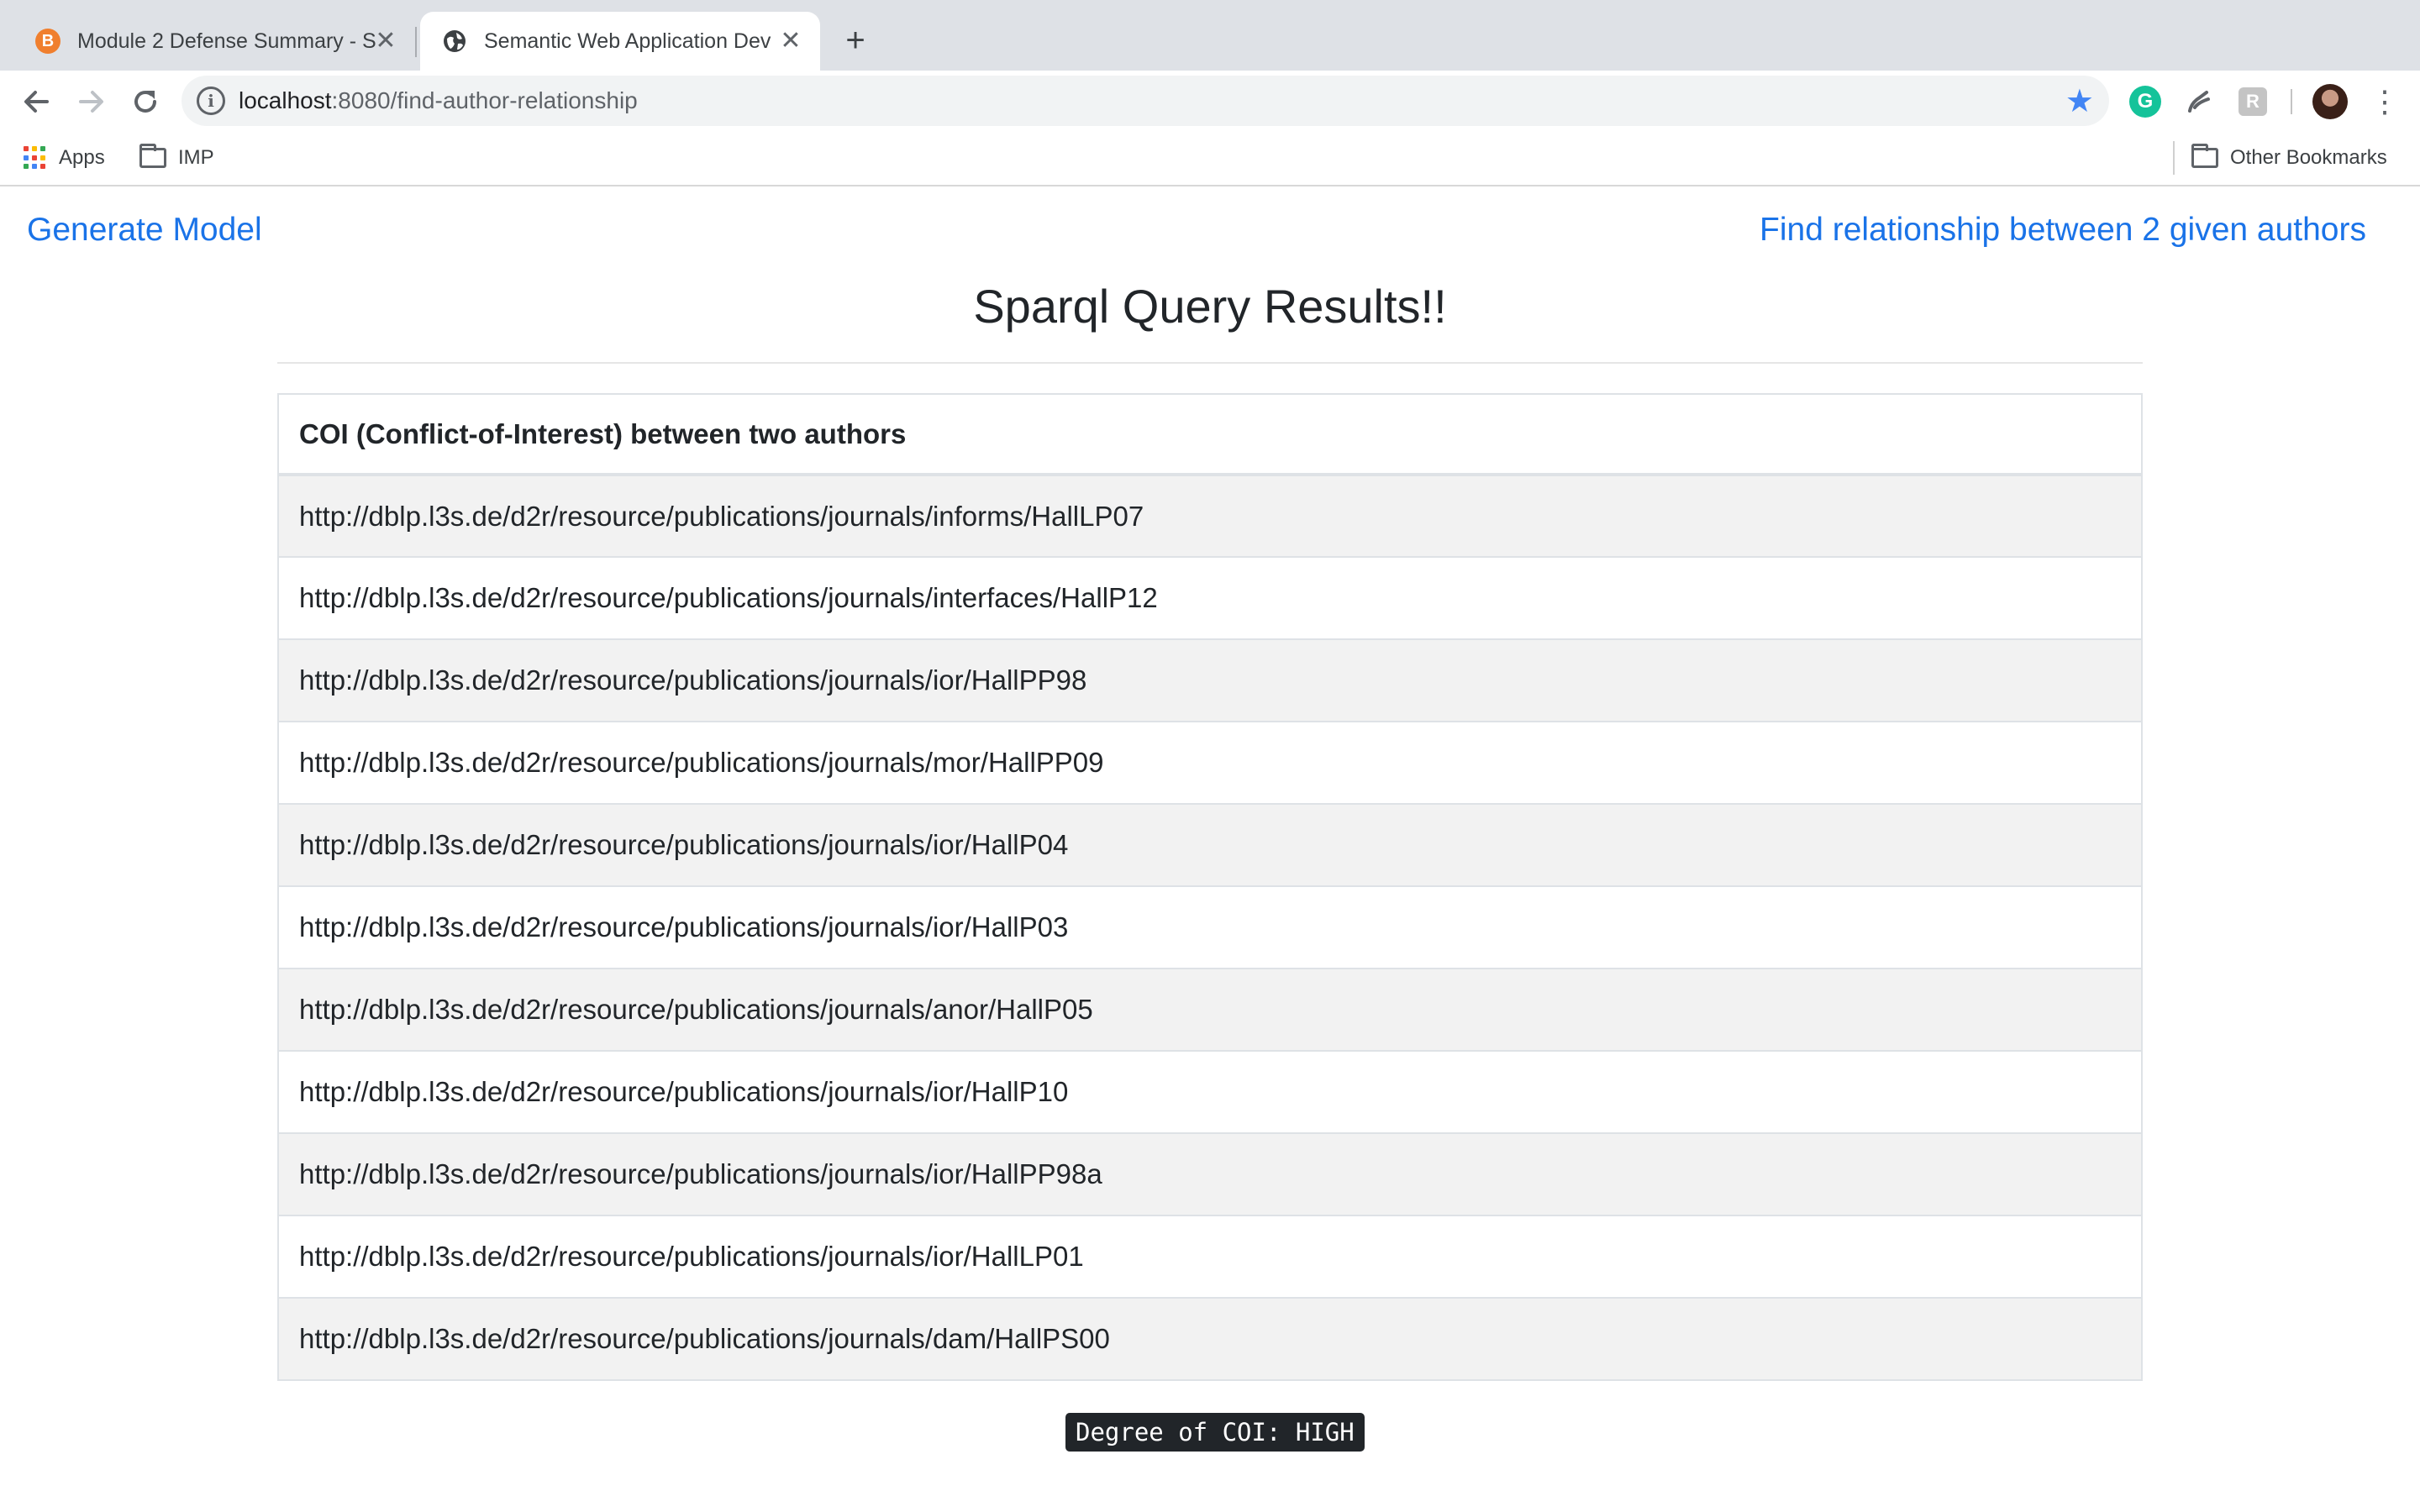  What do you see at coordinates (2330, 101) in the screenshot?
I see `profile-avatar` at bounding box center [2330, 101].